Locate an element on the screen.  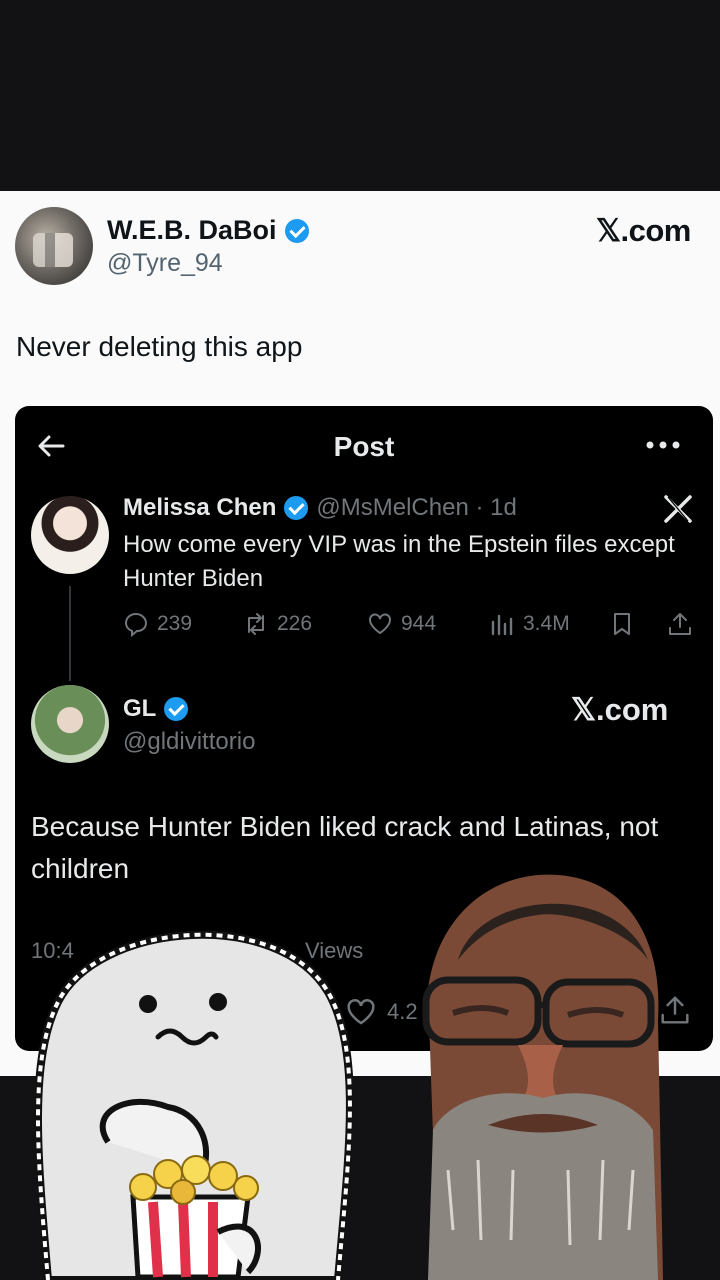
outer-author-name-row: W.E.B. DaBoi is located at coordinates (208, 230).